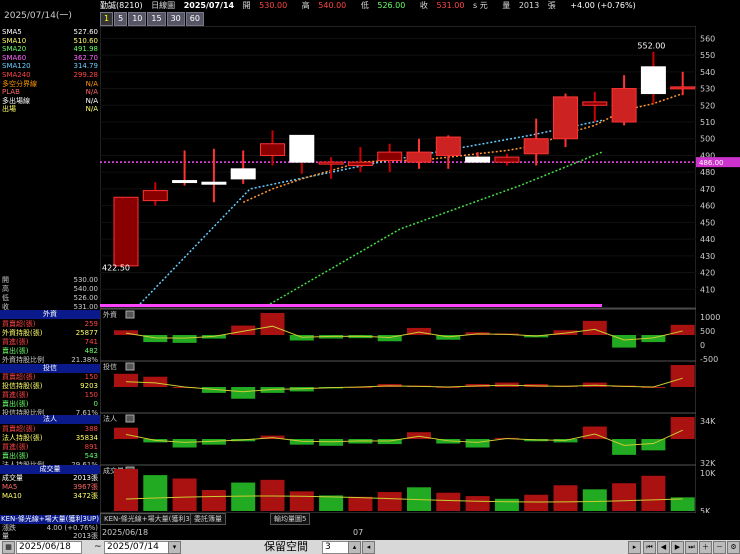  Describe the element at coordinates (719, 547) in the screenshot. I see `zoom-out-icon: －` at that location.